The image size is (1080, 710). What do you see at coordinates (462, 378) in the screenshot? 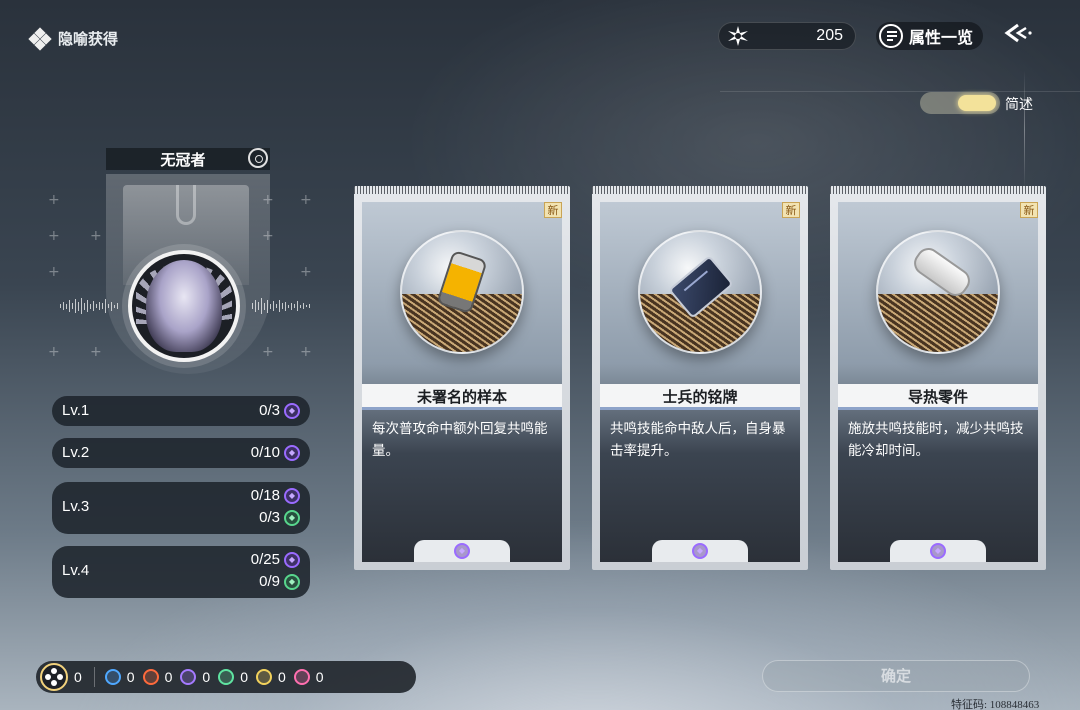
I see `reward-card-1: 新 未署名的样本 每次普攻命中额外回复共鸣能量。 ◆` at bounding box center [462, 378].